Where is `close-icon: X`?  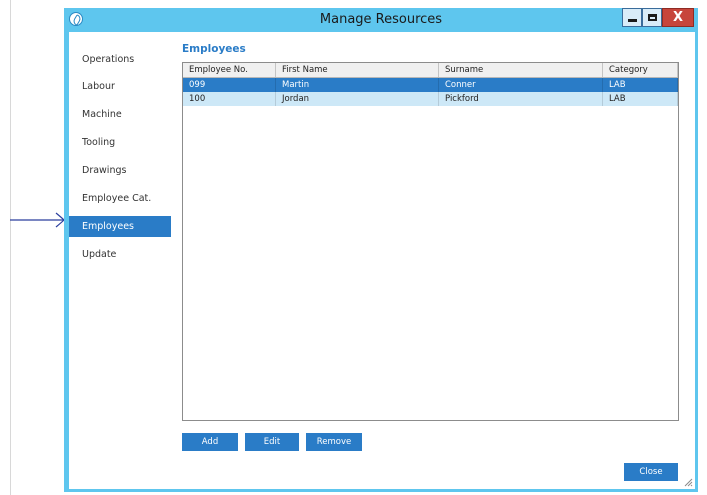
close-icon: X is located at coordinates (678, 17).